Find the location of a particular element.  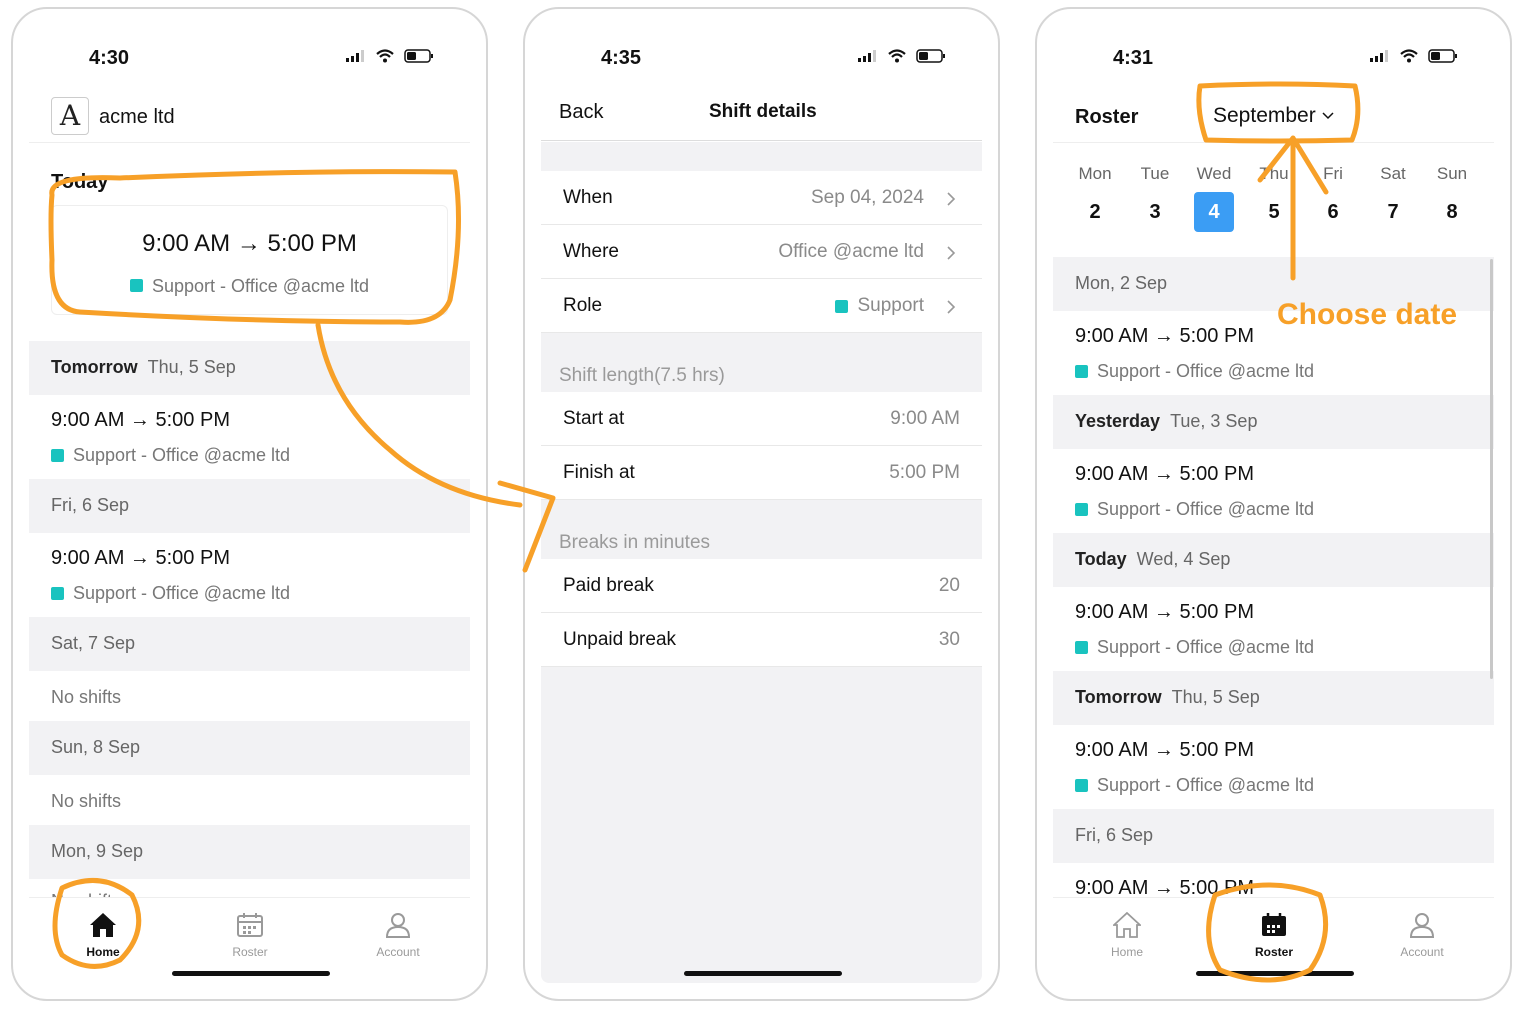

day-name: Tue is located at coordinates (1155, 173).